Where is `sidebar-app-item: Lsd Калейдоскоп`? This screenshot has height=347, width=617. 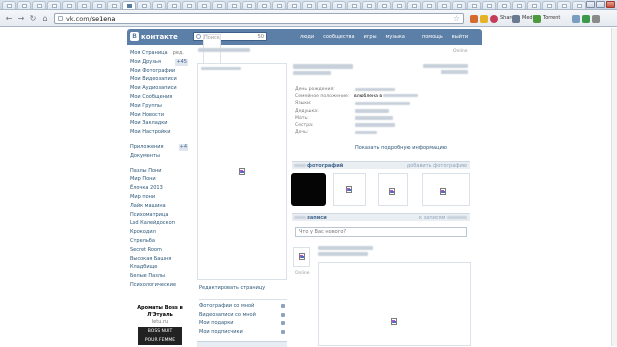 sidebar-app-item: Lsd Калейдоскоп is located at coordinates (160, 223).